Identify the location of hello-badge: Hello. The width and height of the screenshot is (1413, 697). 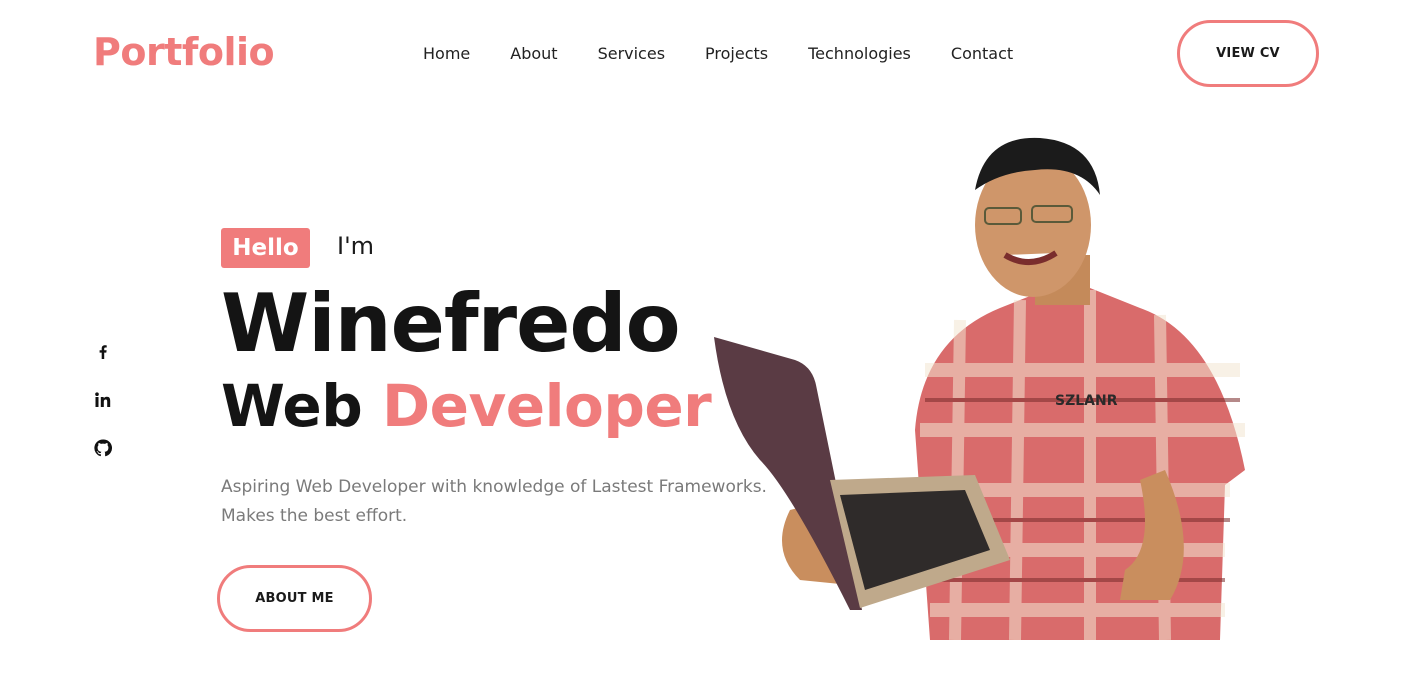
(265, 248).